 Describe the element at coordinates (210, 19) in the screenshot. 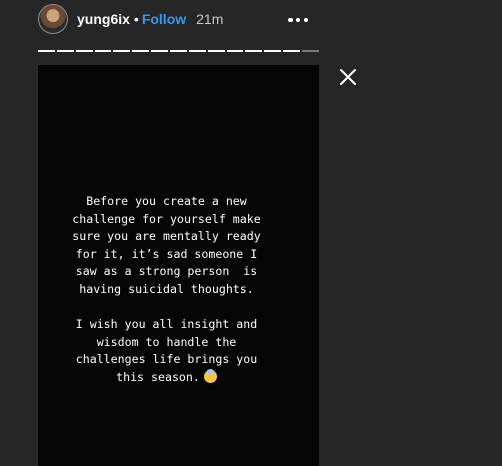

I see `timestamp: 21m` at that location.